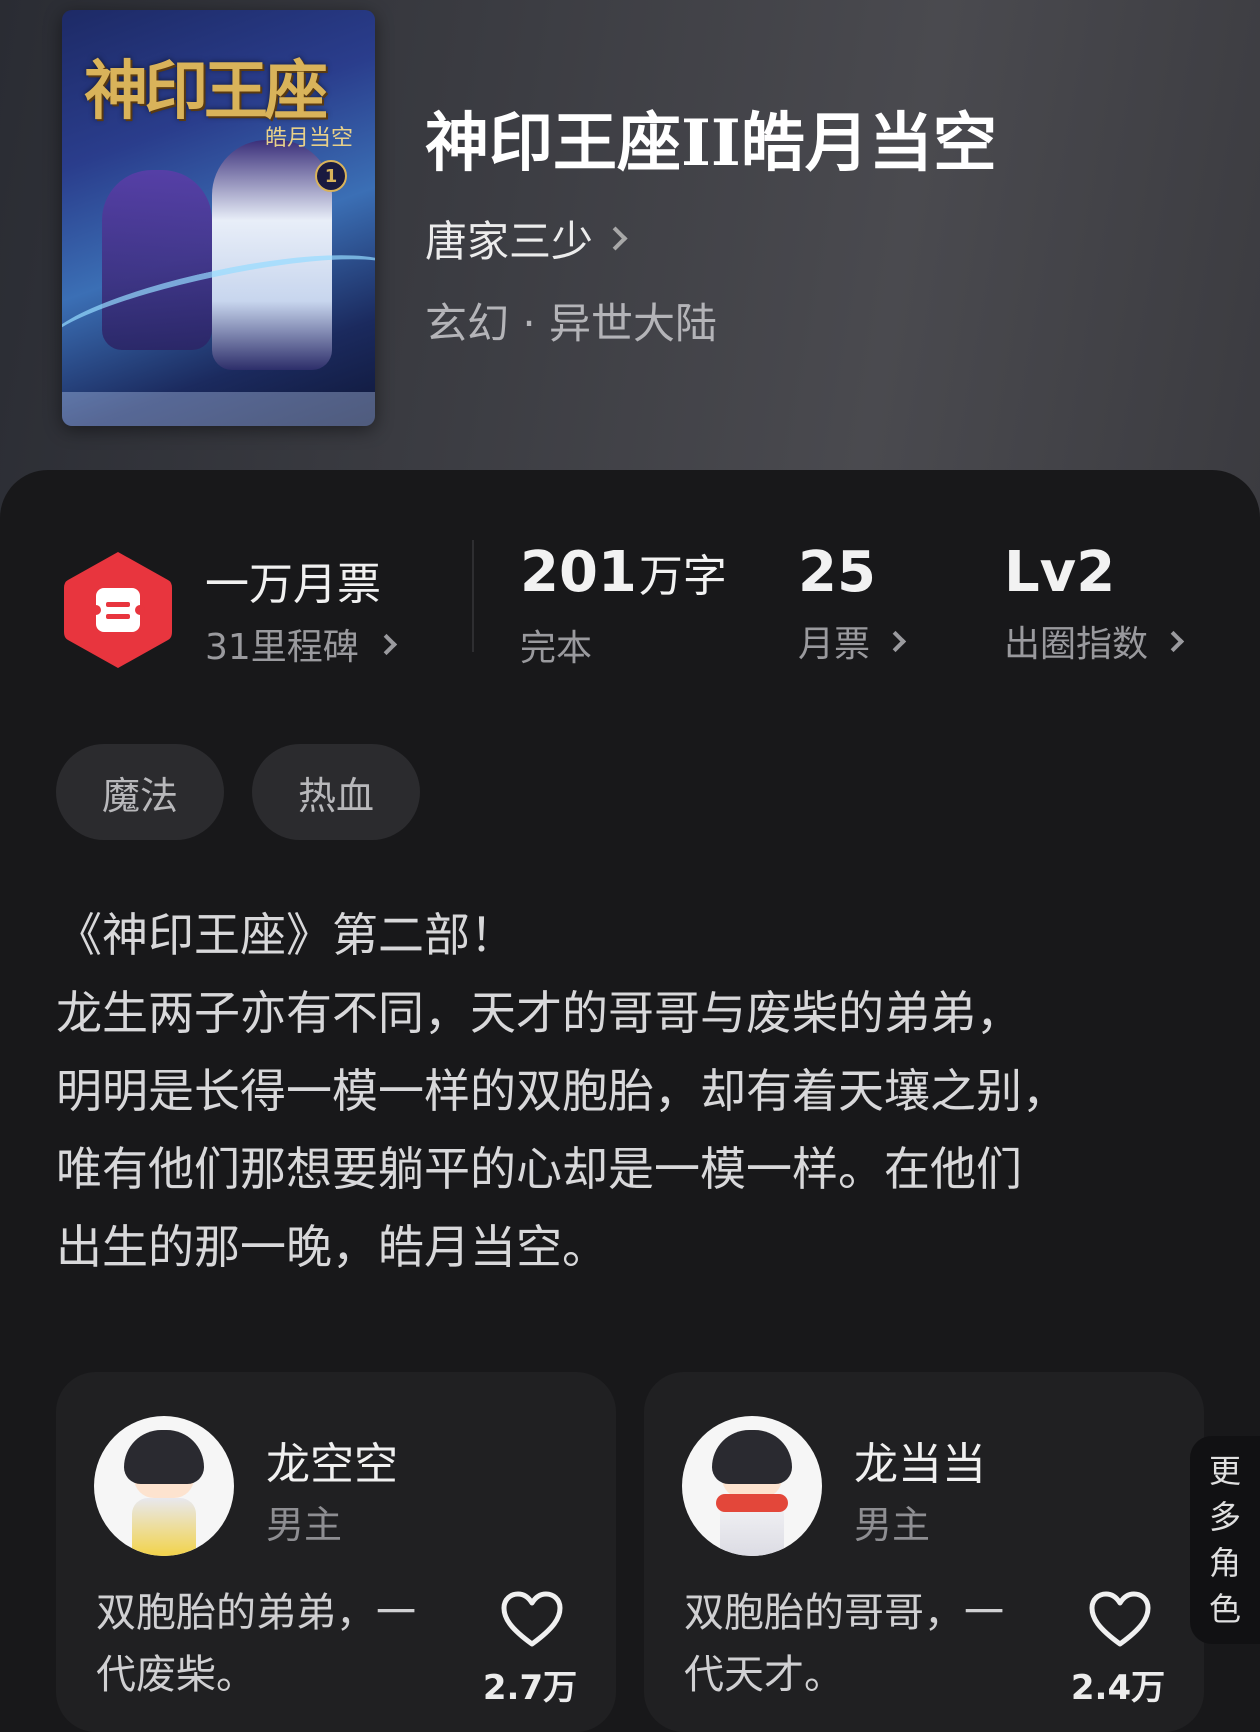 Image resolution: width=1260 pixels, height=1732 pixels. I want to click on circle-index-label: 出圈指数, so click(1076, 644).